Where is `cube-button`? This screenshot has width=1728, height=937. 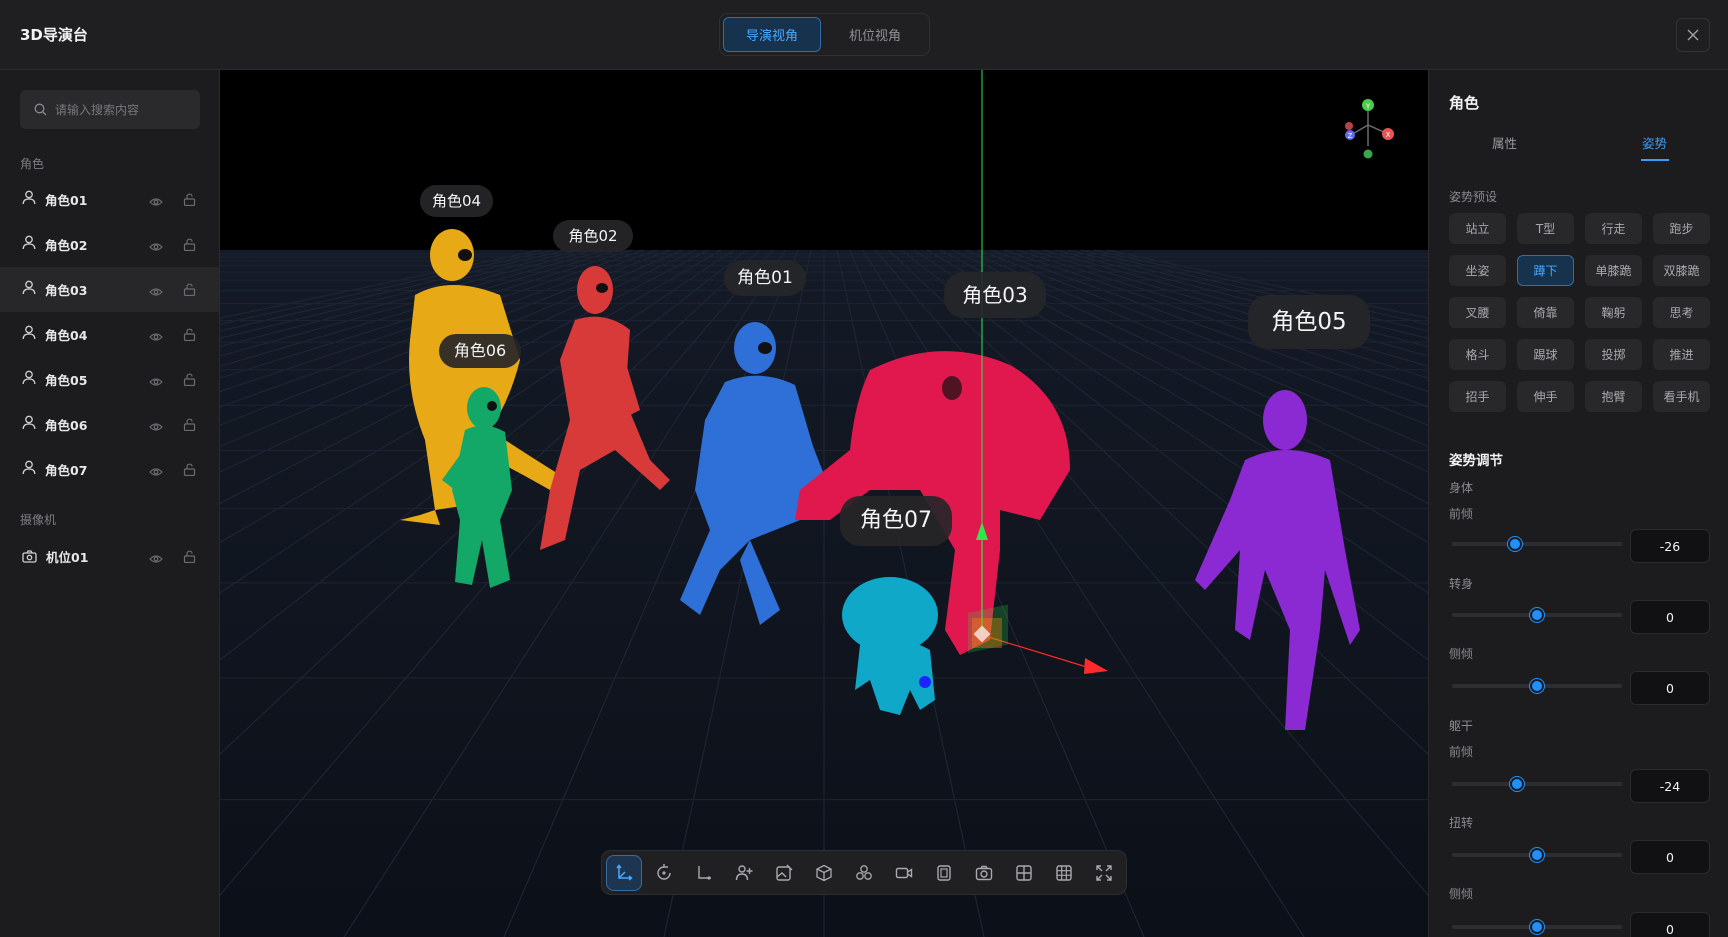 cube-button is located at coordinates (824, 873).